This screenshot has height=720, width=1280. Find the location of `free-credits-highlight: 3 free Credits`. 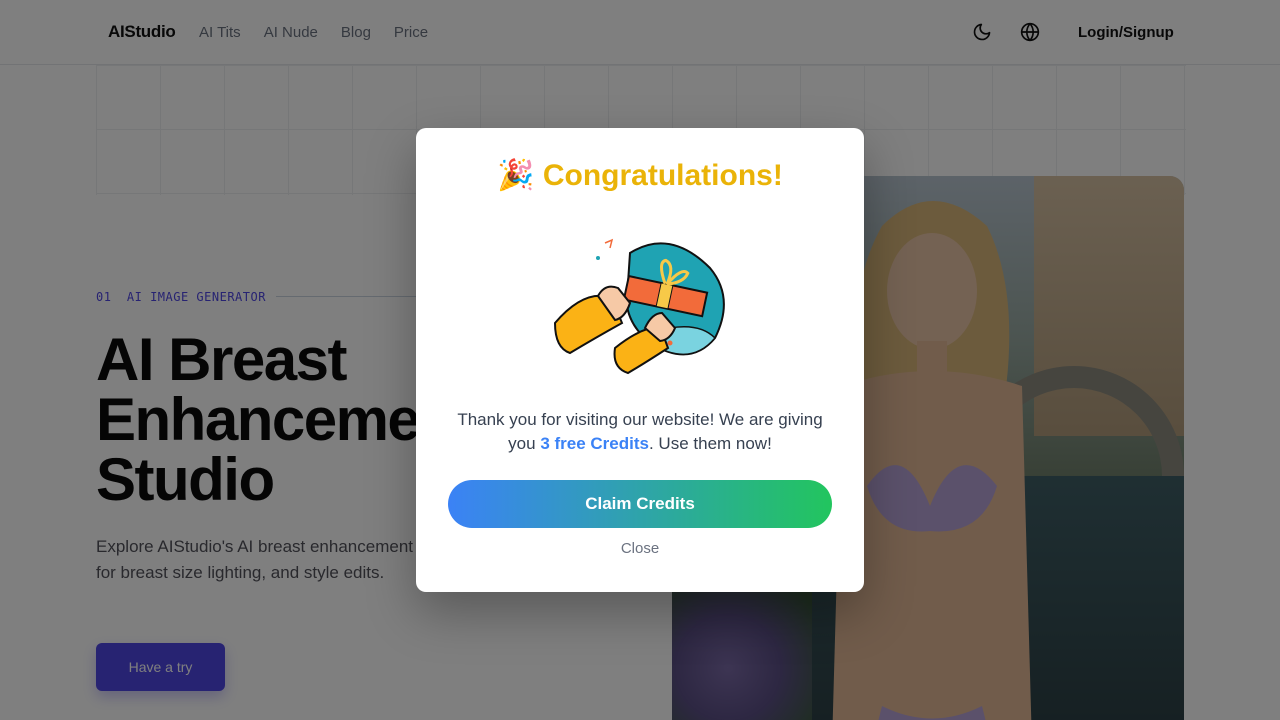

free-credits-highlight: 3 free Credits is located at coordinates (594, 443).